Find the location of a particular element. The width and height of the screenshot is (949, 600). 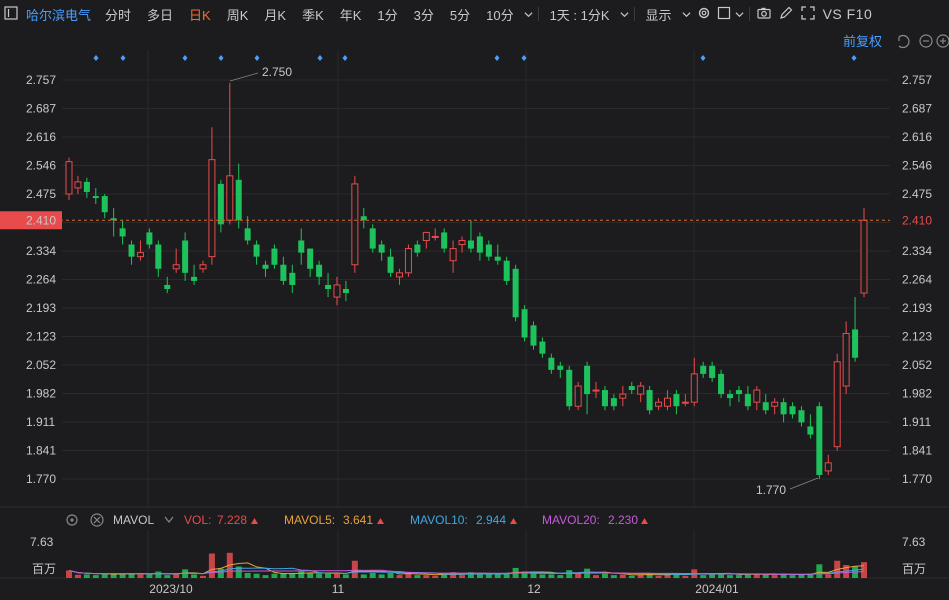

y-tick-right: 2.123 is located at coordinates (917, 337).